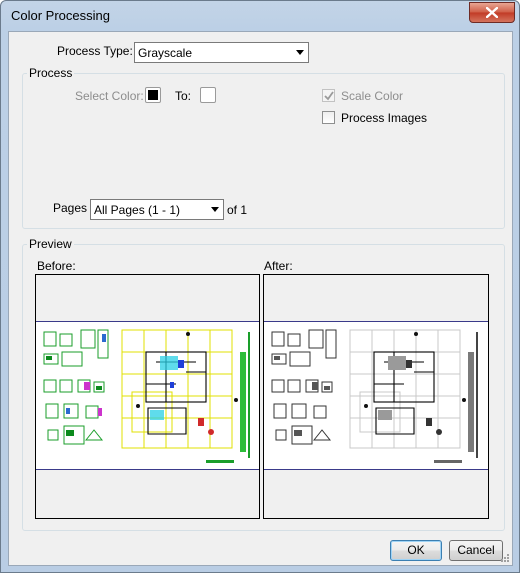 The height and width of the screenshot is (573, 520). What do you see at coordinates (183, 96) in the screenshot?
I see `to-color-label: To:` at bounding box center [183, 96].